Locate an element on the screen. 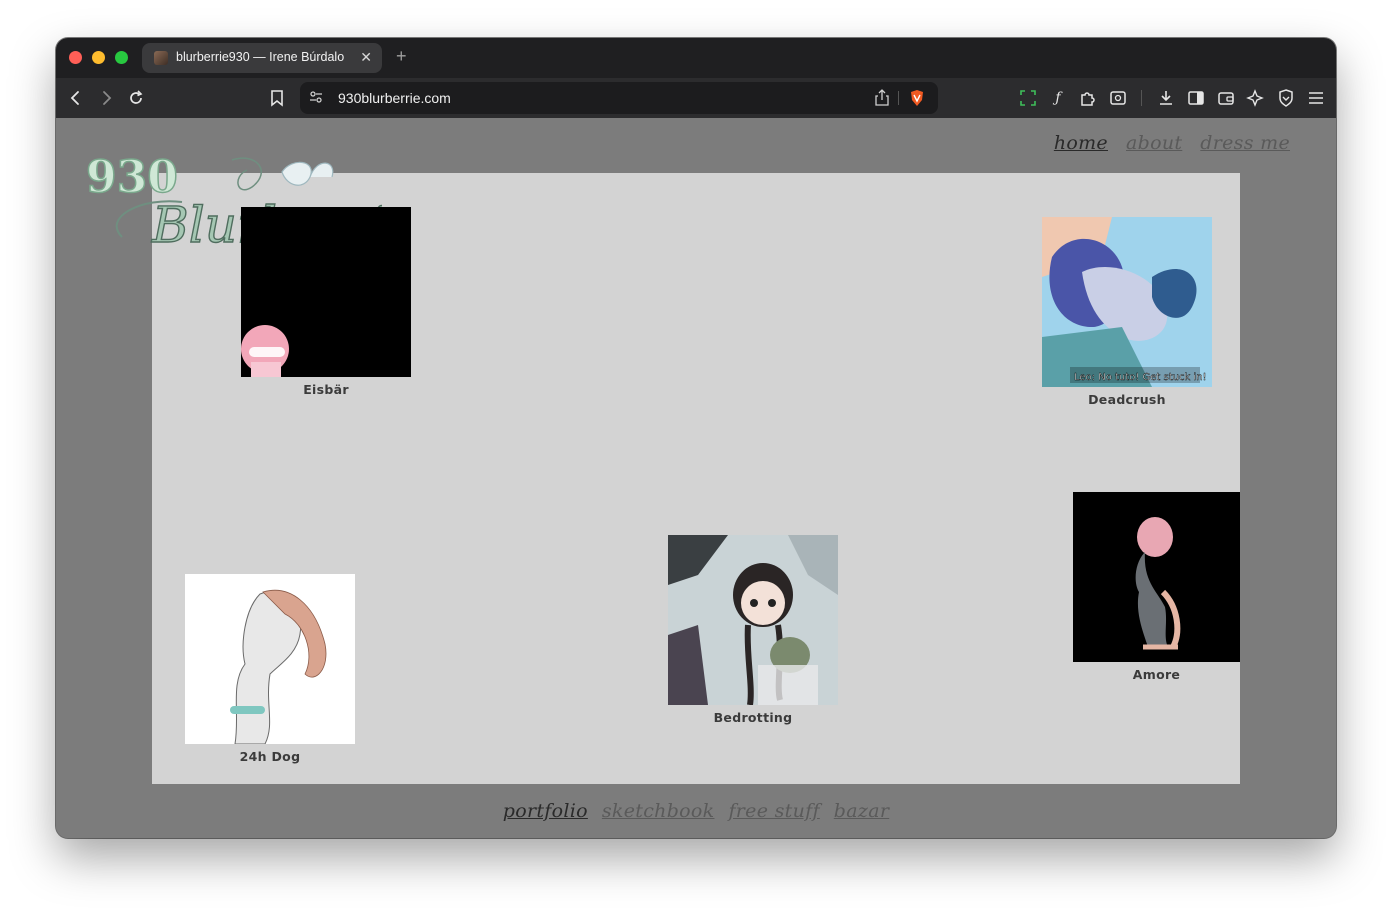 The width and height of the screenshot is (1392, 912). wallet-icon is located at coordinates (1226, 98).